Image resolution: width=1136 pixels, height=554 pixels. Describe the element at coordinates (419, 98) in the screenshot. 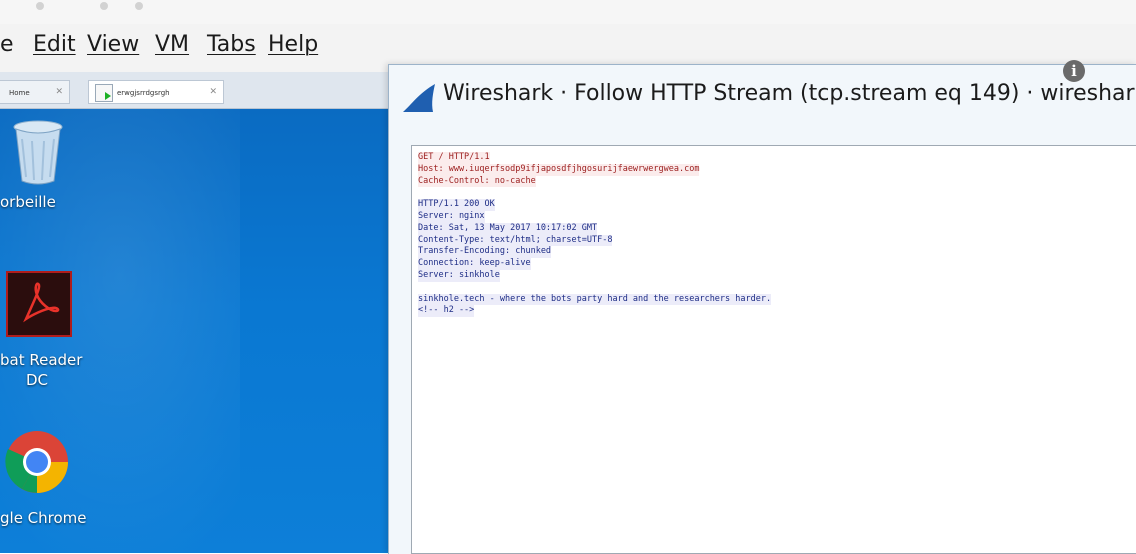

I see `wireshark-fin-icon` at that location.